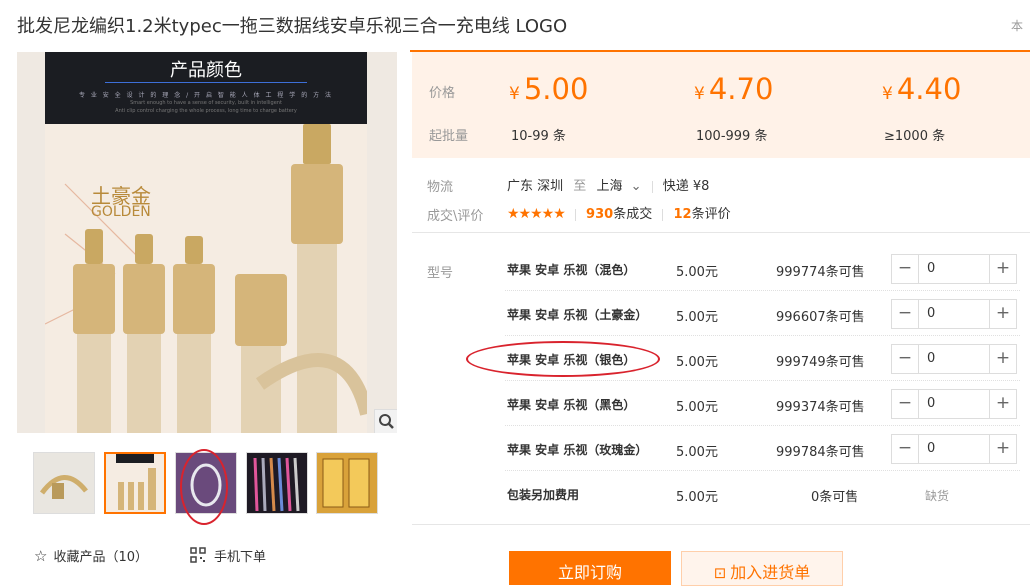  What do you see at coordinates (915, 136) in the screenshot?
I see `tier-range-3: ≥1000 条` at bounding box center [915, 136].